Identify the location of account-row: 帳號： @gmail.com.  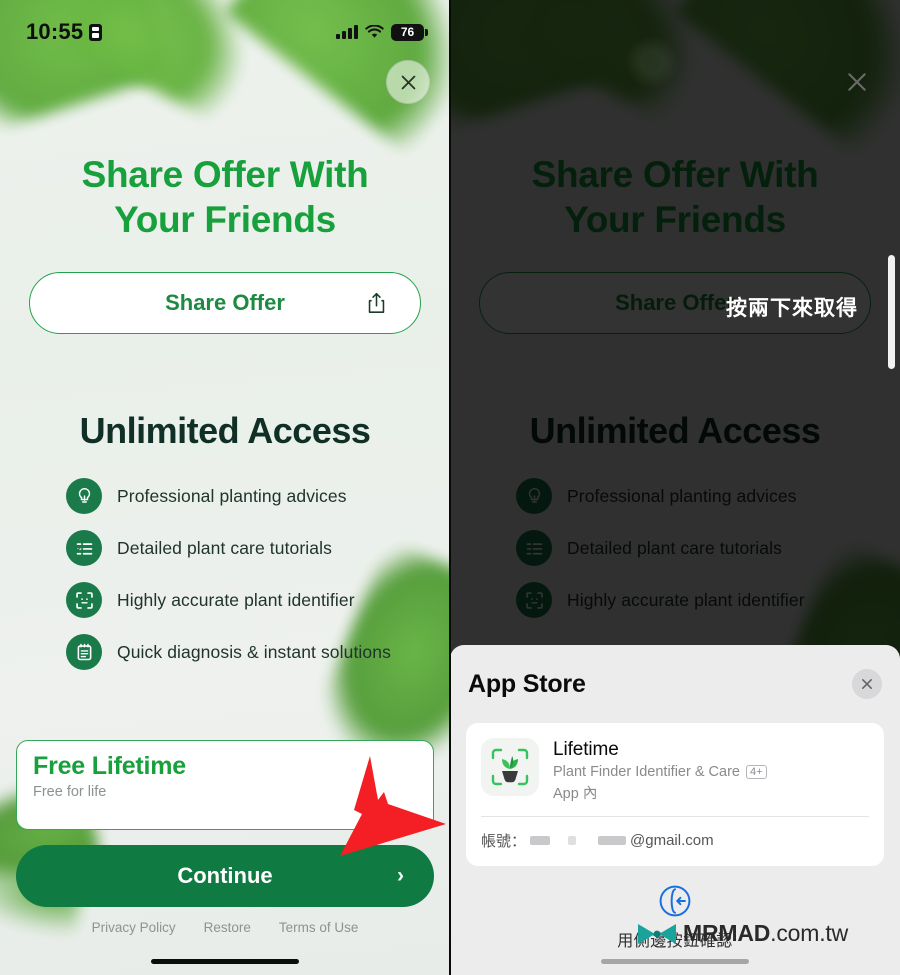
(675, 841).